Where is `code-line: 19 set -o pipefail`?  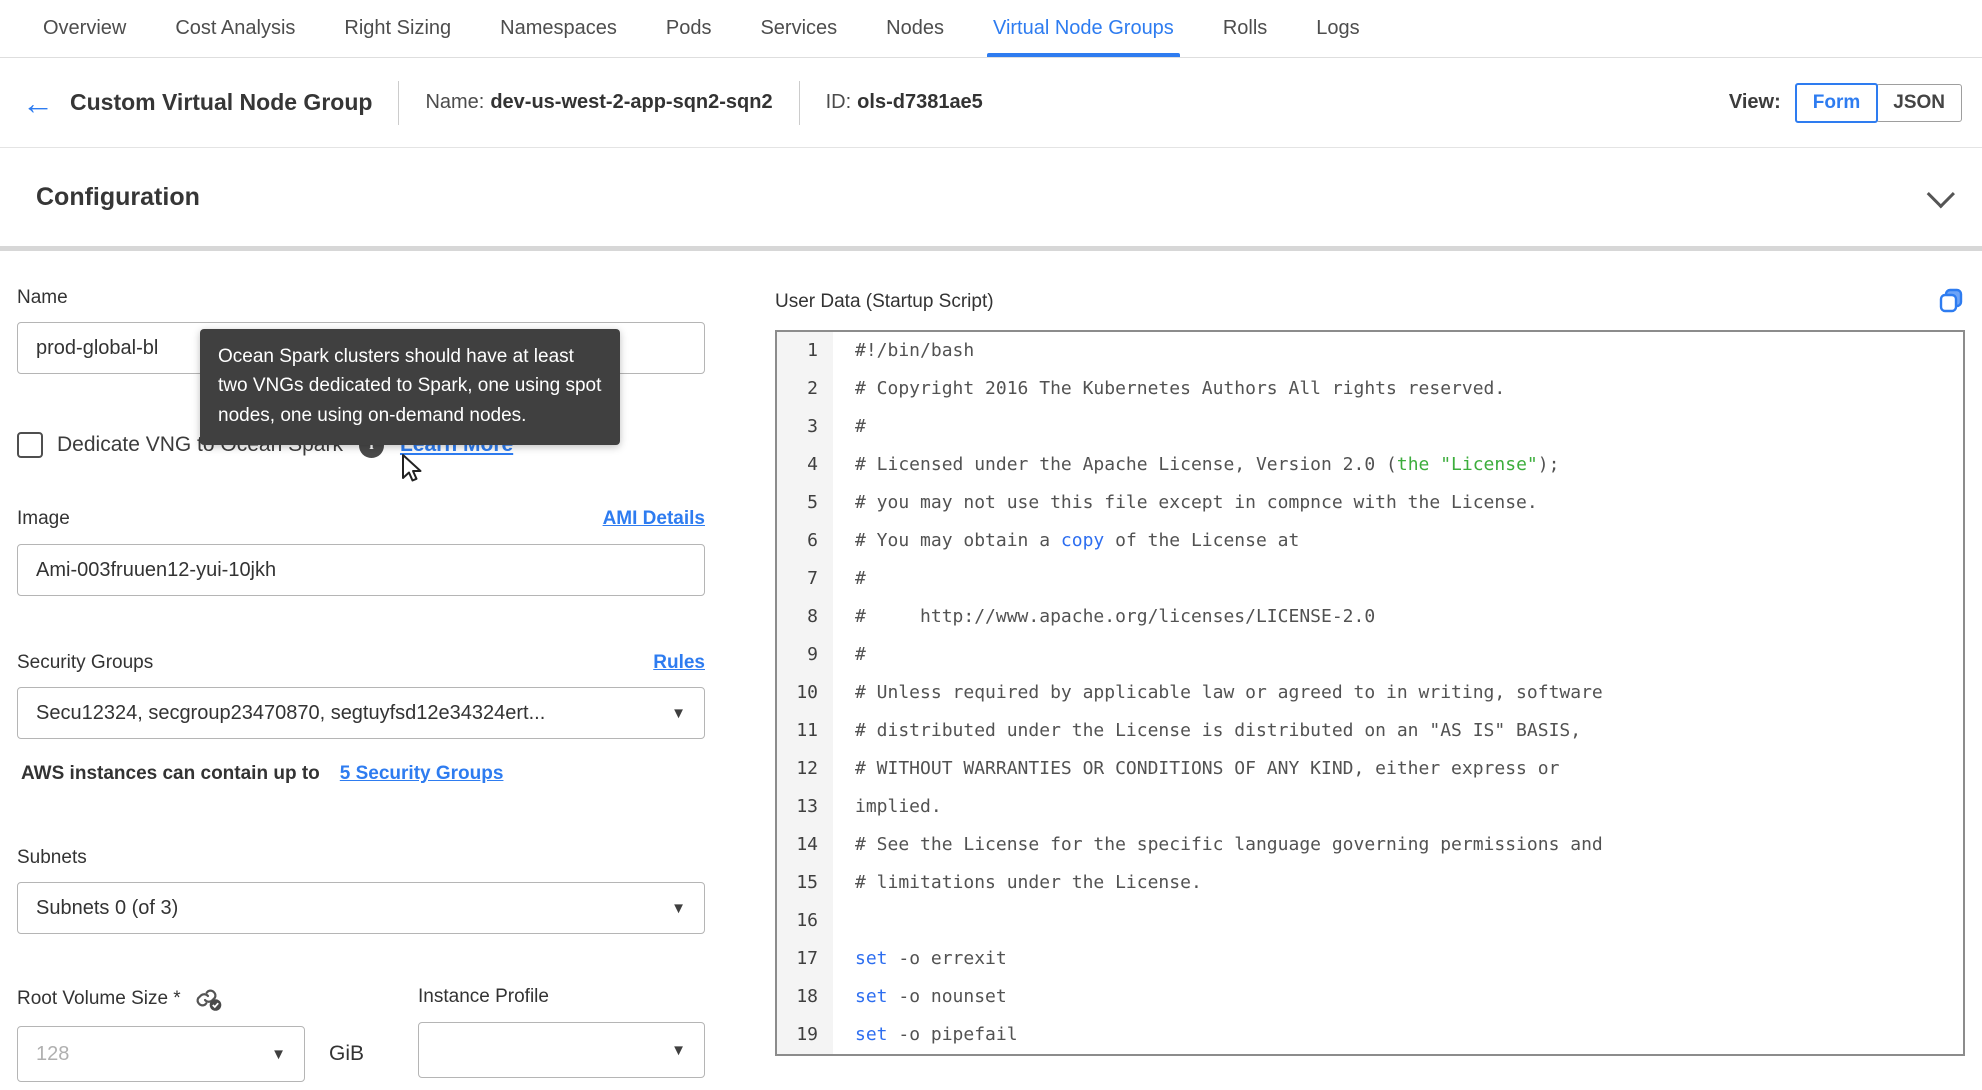 code-line: 19 set -o pipefail is located at coordinates (1370, 1035).